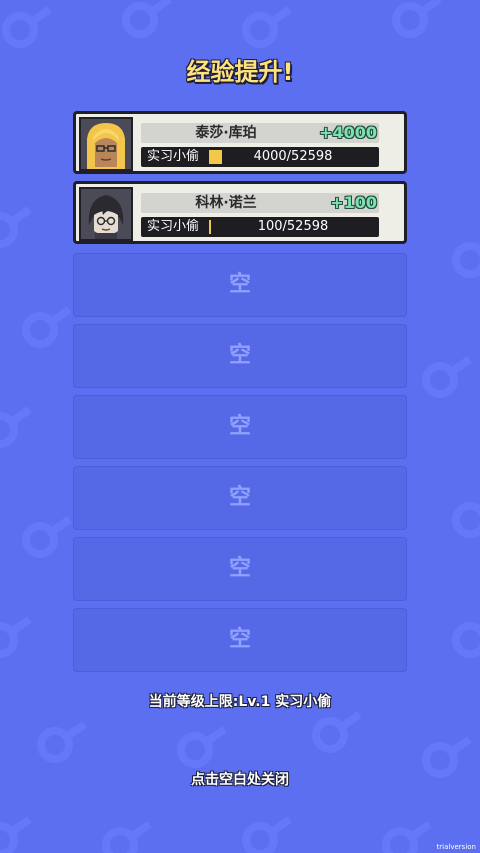  Describe the element at coordinates (348, 132) in the screenshot. I see `xp-gain: +4000` at that location.